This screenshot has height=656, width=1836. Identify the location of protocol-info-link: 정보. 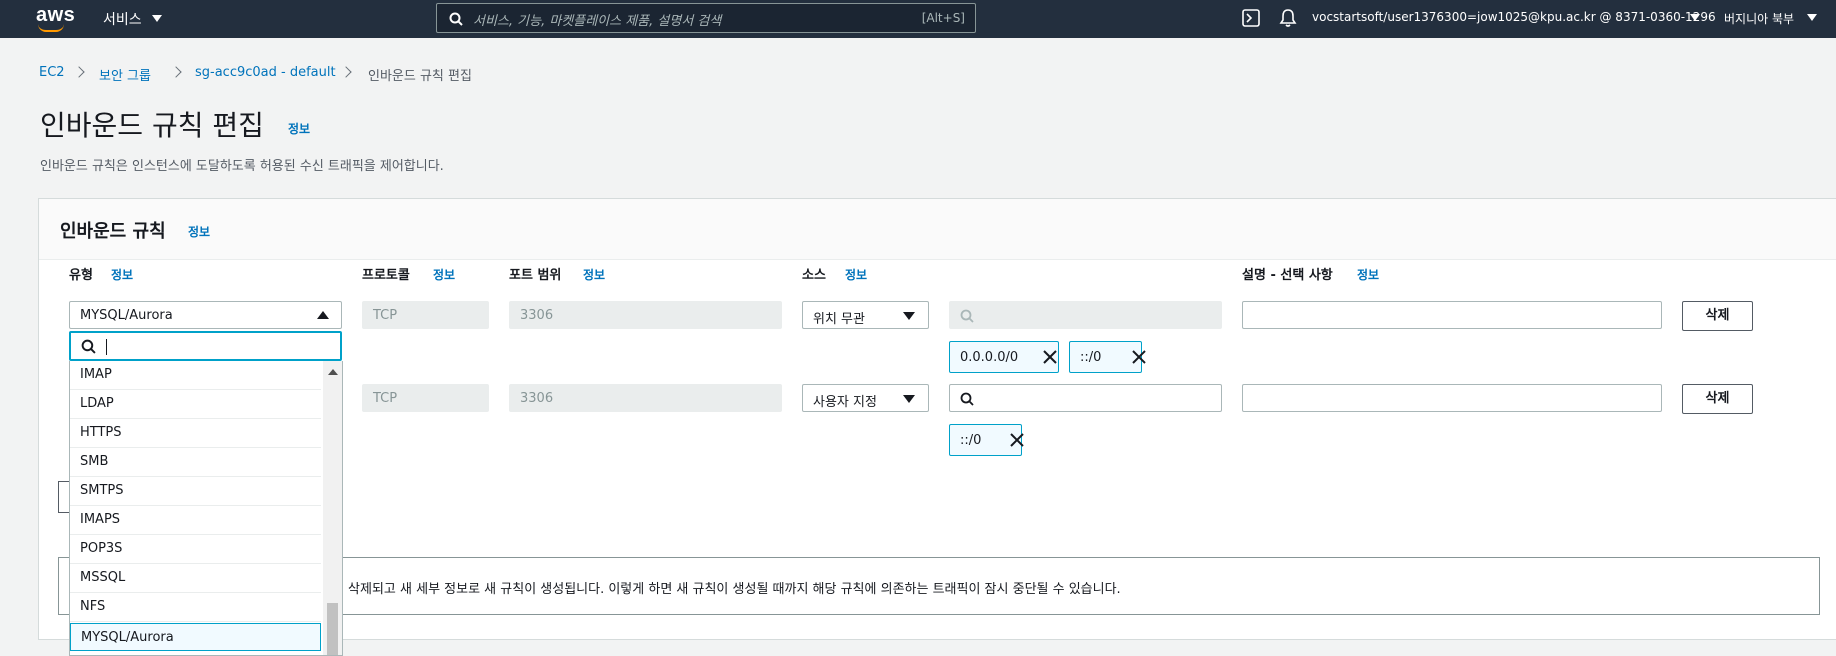
(444, 274).